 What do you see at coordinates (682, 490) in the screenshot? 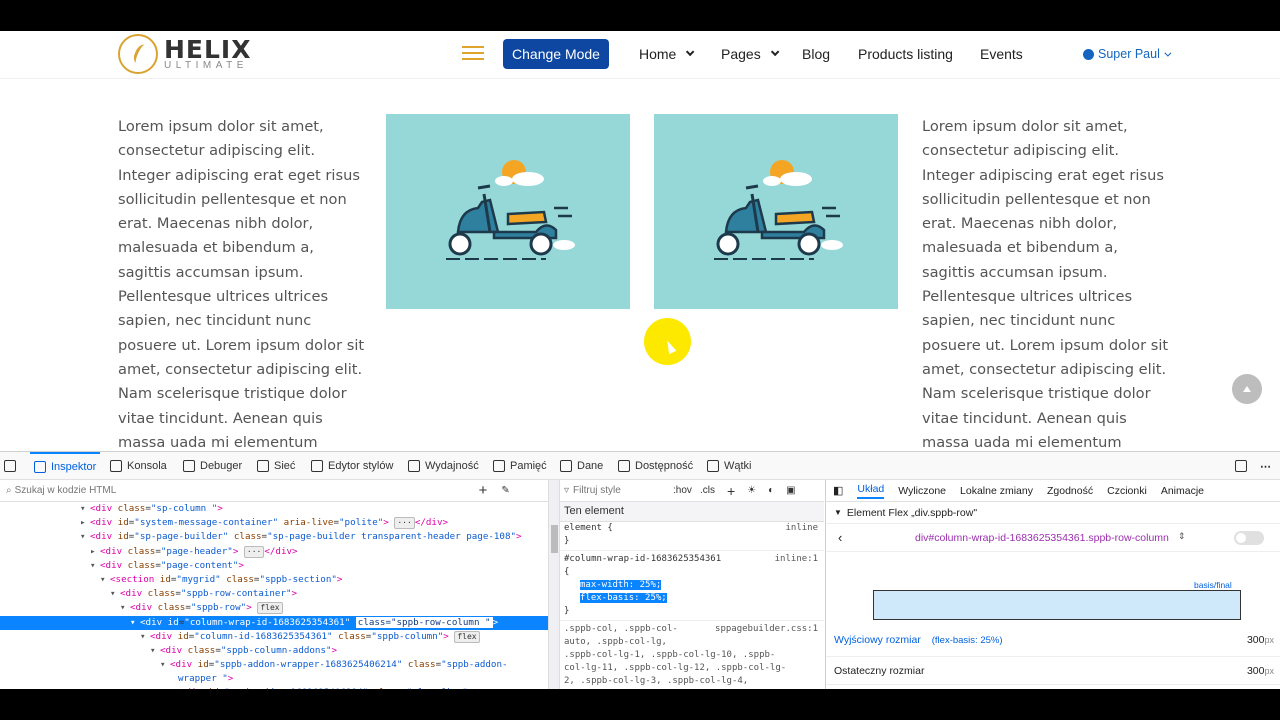
I see `hov-button: :hov` at bounding box center [682, 490].